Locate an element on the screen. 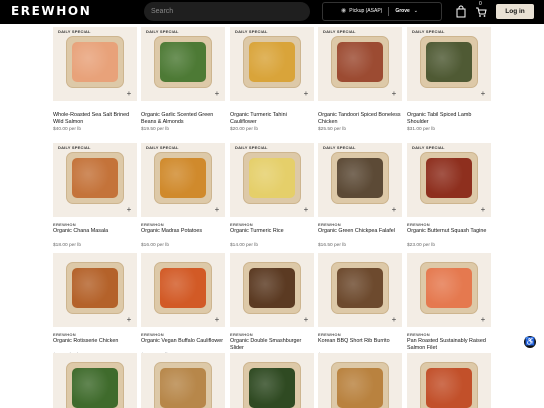 The image size is (544, 408). pickup-label: Pickup (ASAP) is located at coordinates (366, 11).